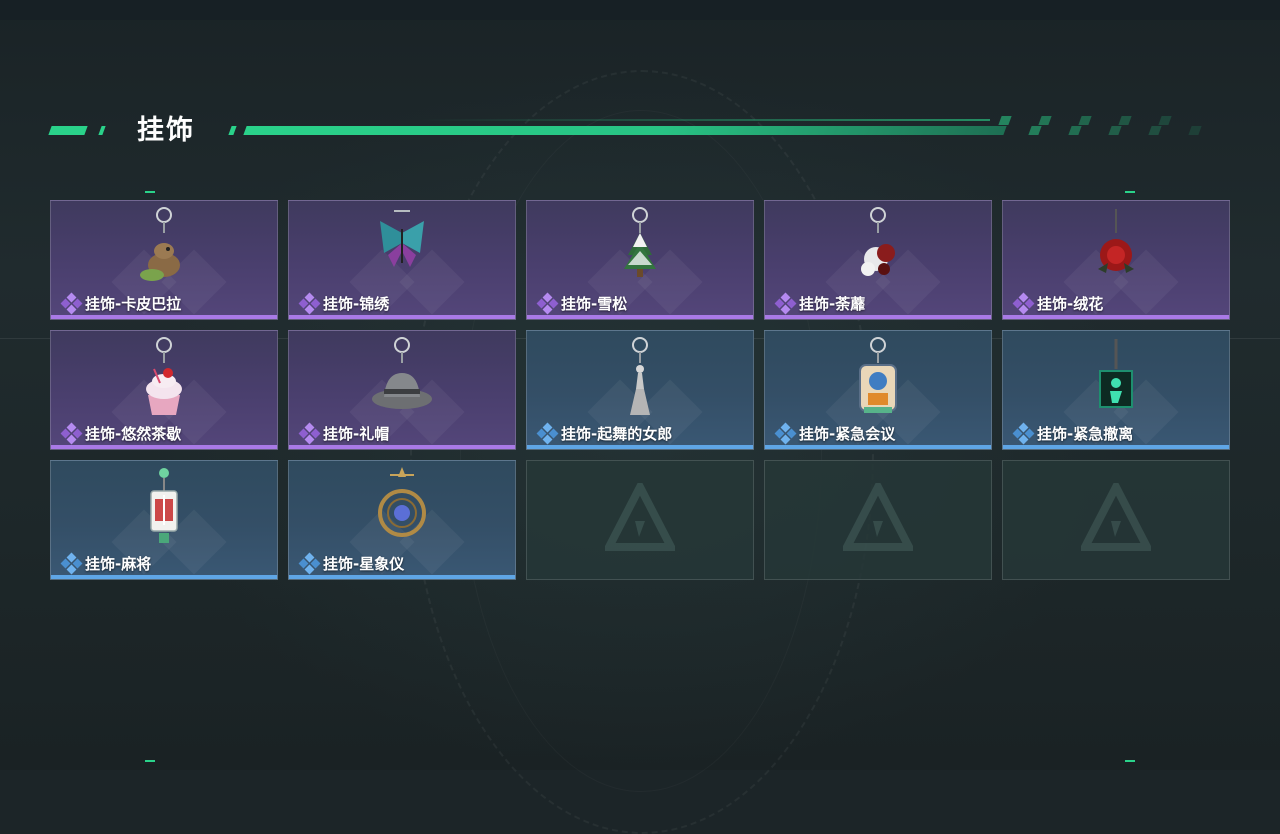 This screenshot has width=1280, height=834. What do you see at coordinates (364, 564) in the screenshot?
I see `charm-name: 挂饰-星象仪` at bounding box center [364, 564].